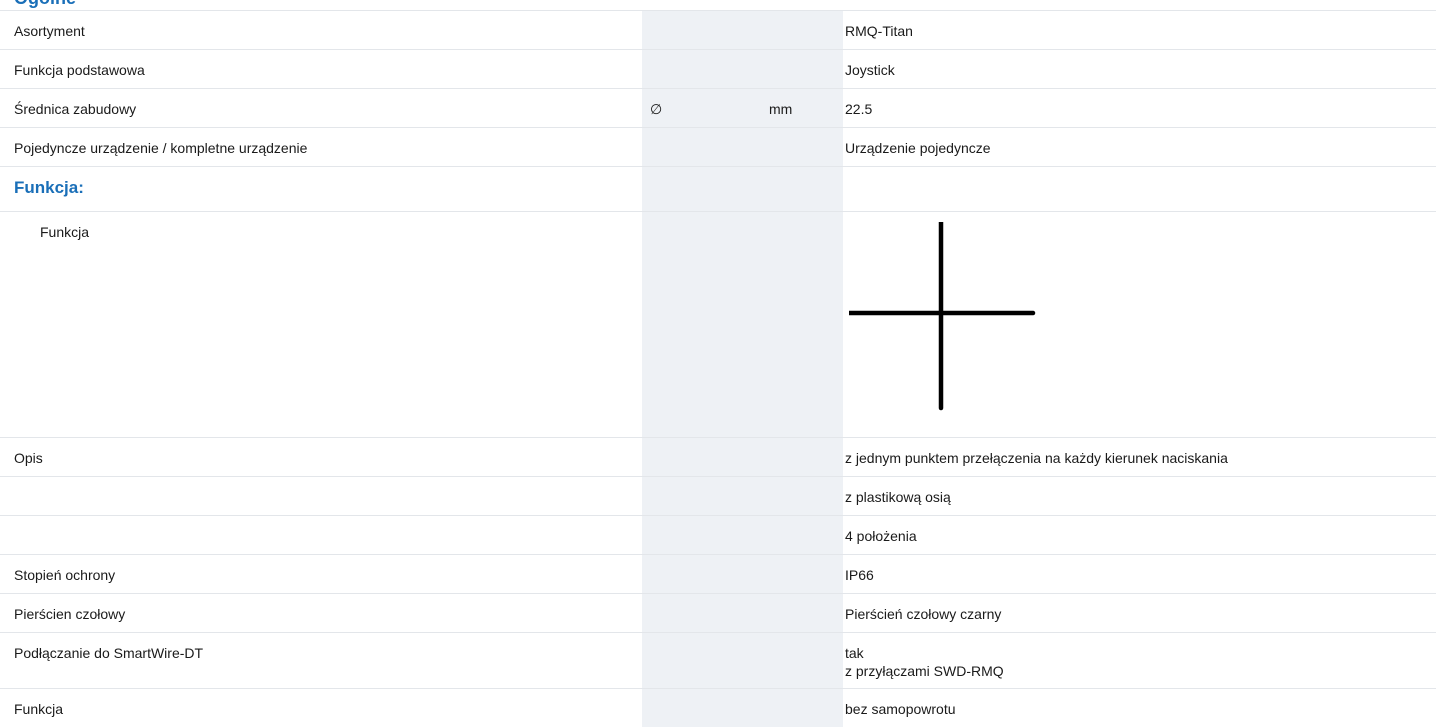 This screenshot has width=1436, height=727. Describe the element at coordinates (718, 5) in the screenshot. I see `top-heading-strip: Ogólne` at that location.